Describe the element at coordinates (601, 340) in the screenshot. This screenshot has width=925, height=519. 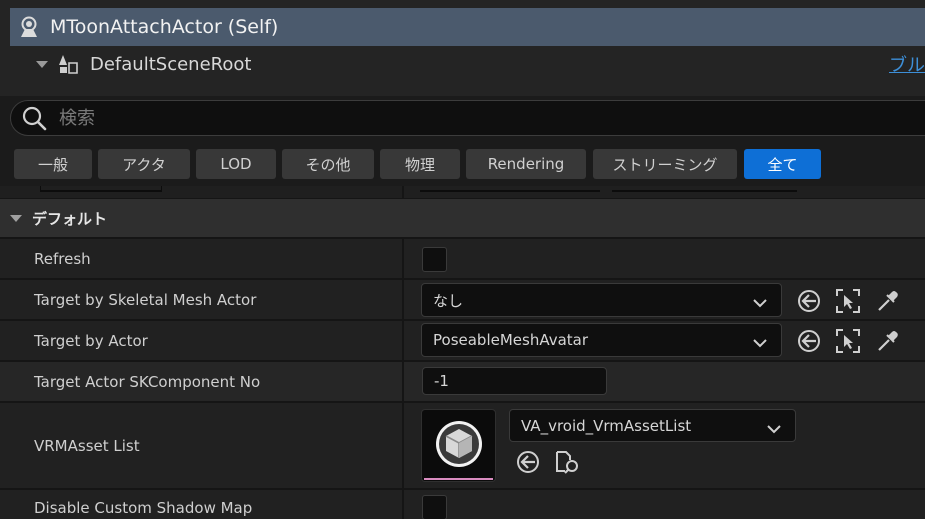
I see `target-actor-combo: PoseableMeshAvatar` at that location.